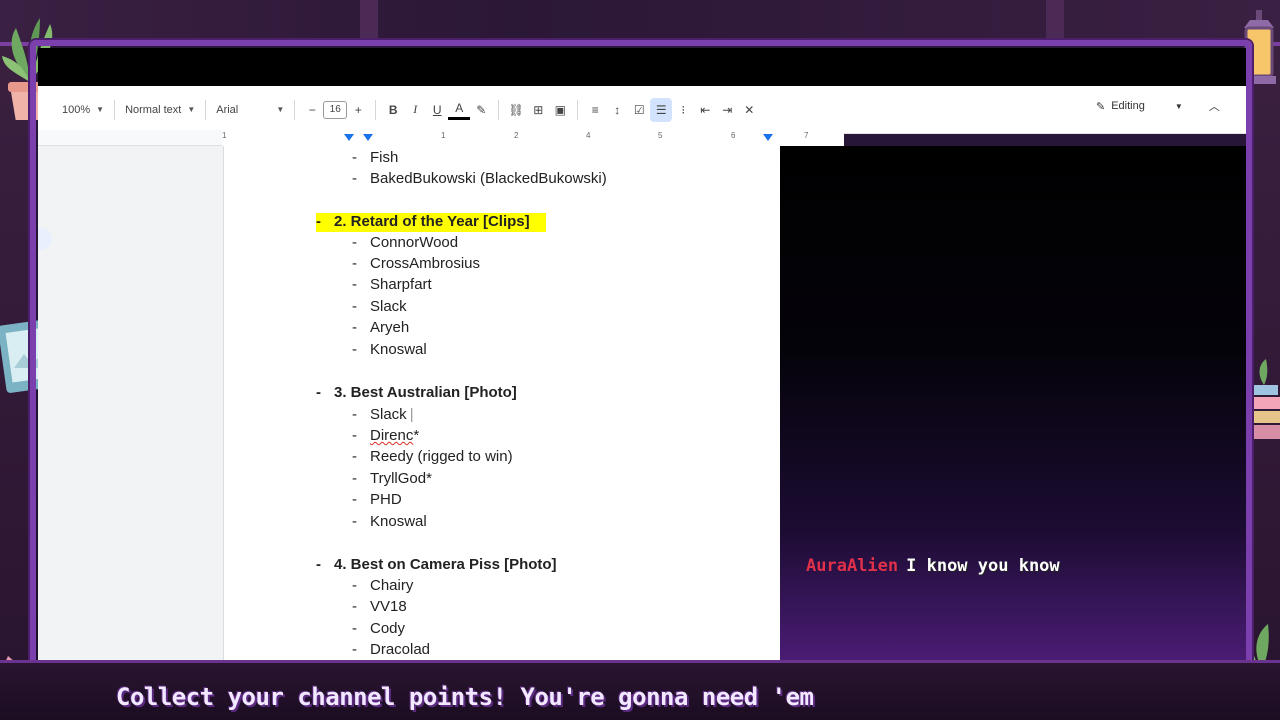  What do you see at coordinates (335, 109) in the screenshot?
I see `font-size-input: 16` at bounding box center [335, 109].